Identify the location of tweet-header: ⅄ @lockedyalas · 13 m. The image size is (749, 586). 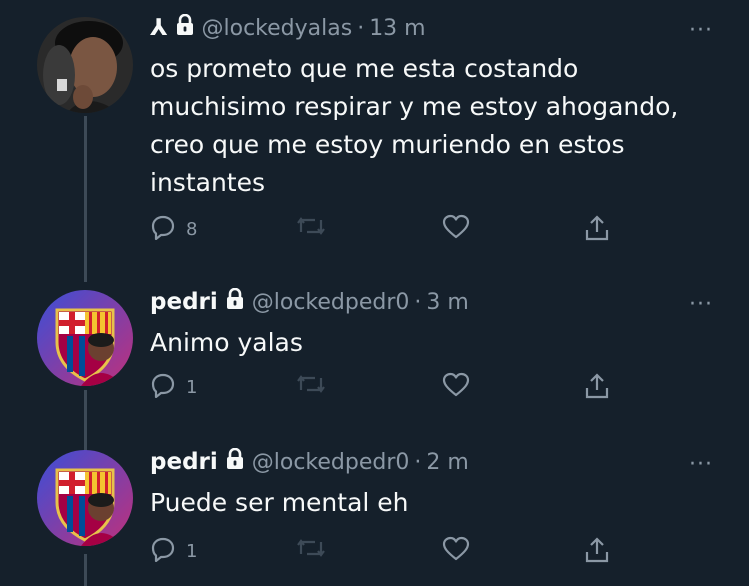
(288, 28).